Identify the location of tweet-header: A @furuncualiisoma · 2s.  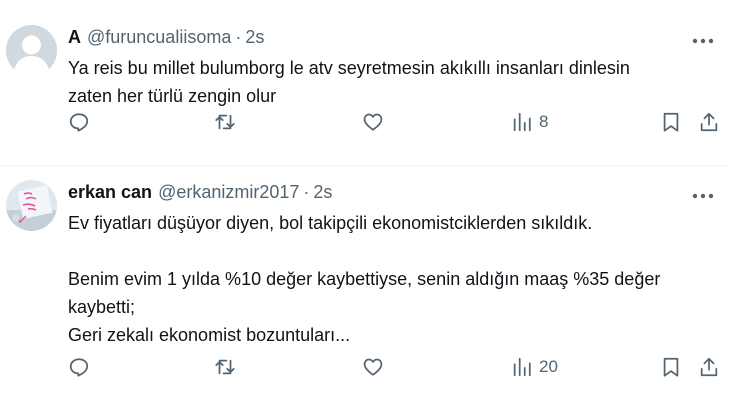
(392, 37).